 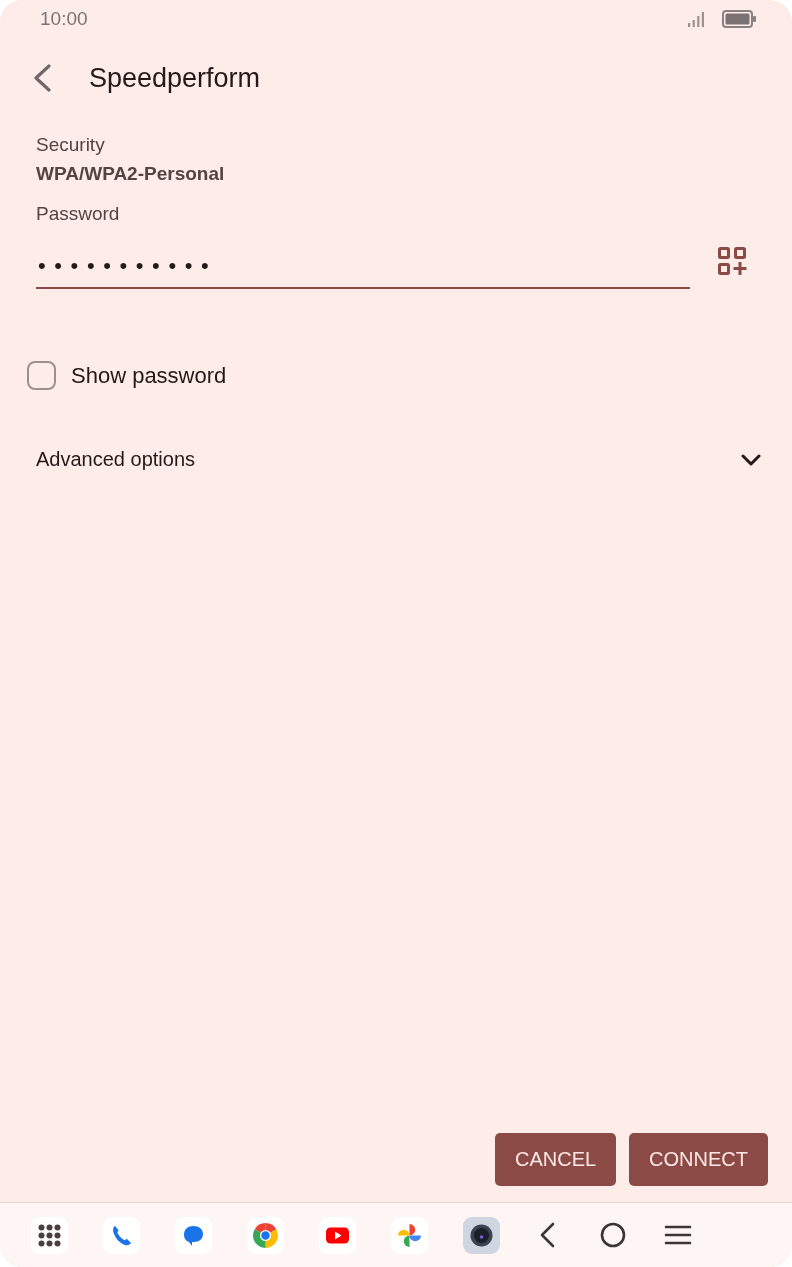 What do you see at coordinates (613, 1235) in the screenshot?
I see `home-icon` at bounding box center [613, 1235].